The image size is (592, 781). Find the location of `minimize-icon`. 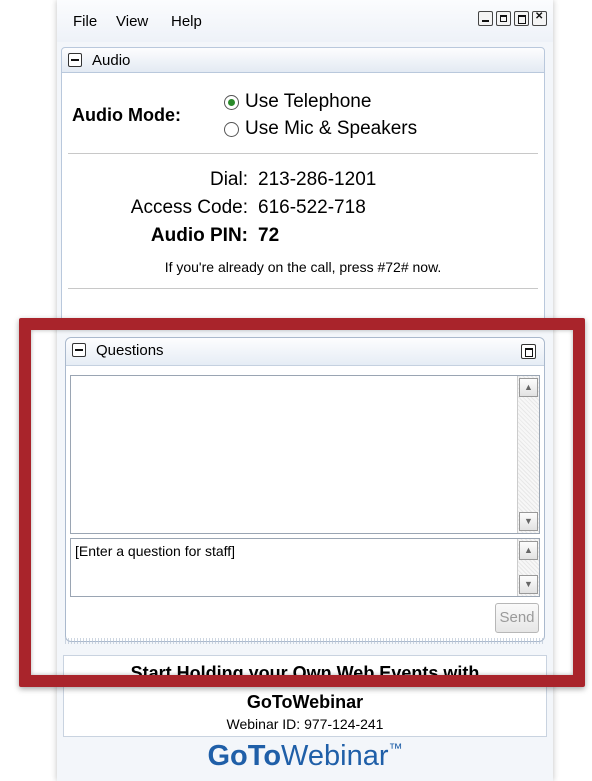

minimize-icon is located at coordinates (485, 18).